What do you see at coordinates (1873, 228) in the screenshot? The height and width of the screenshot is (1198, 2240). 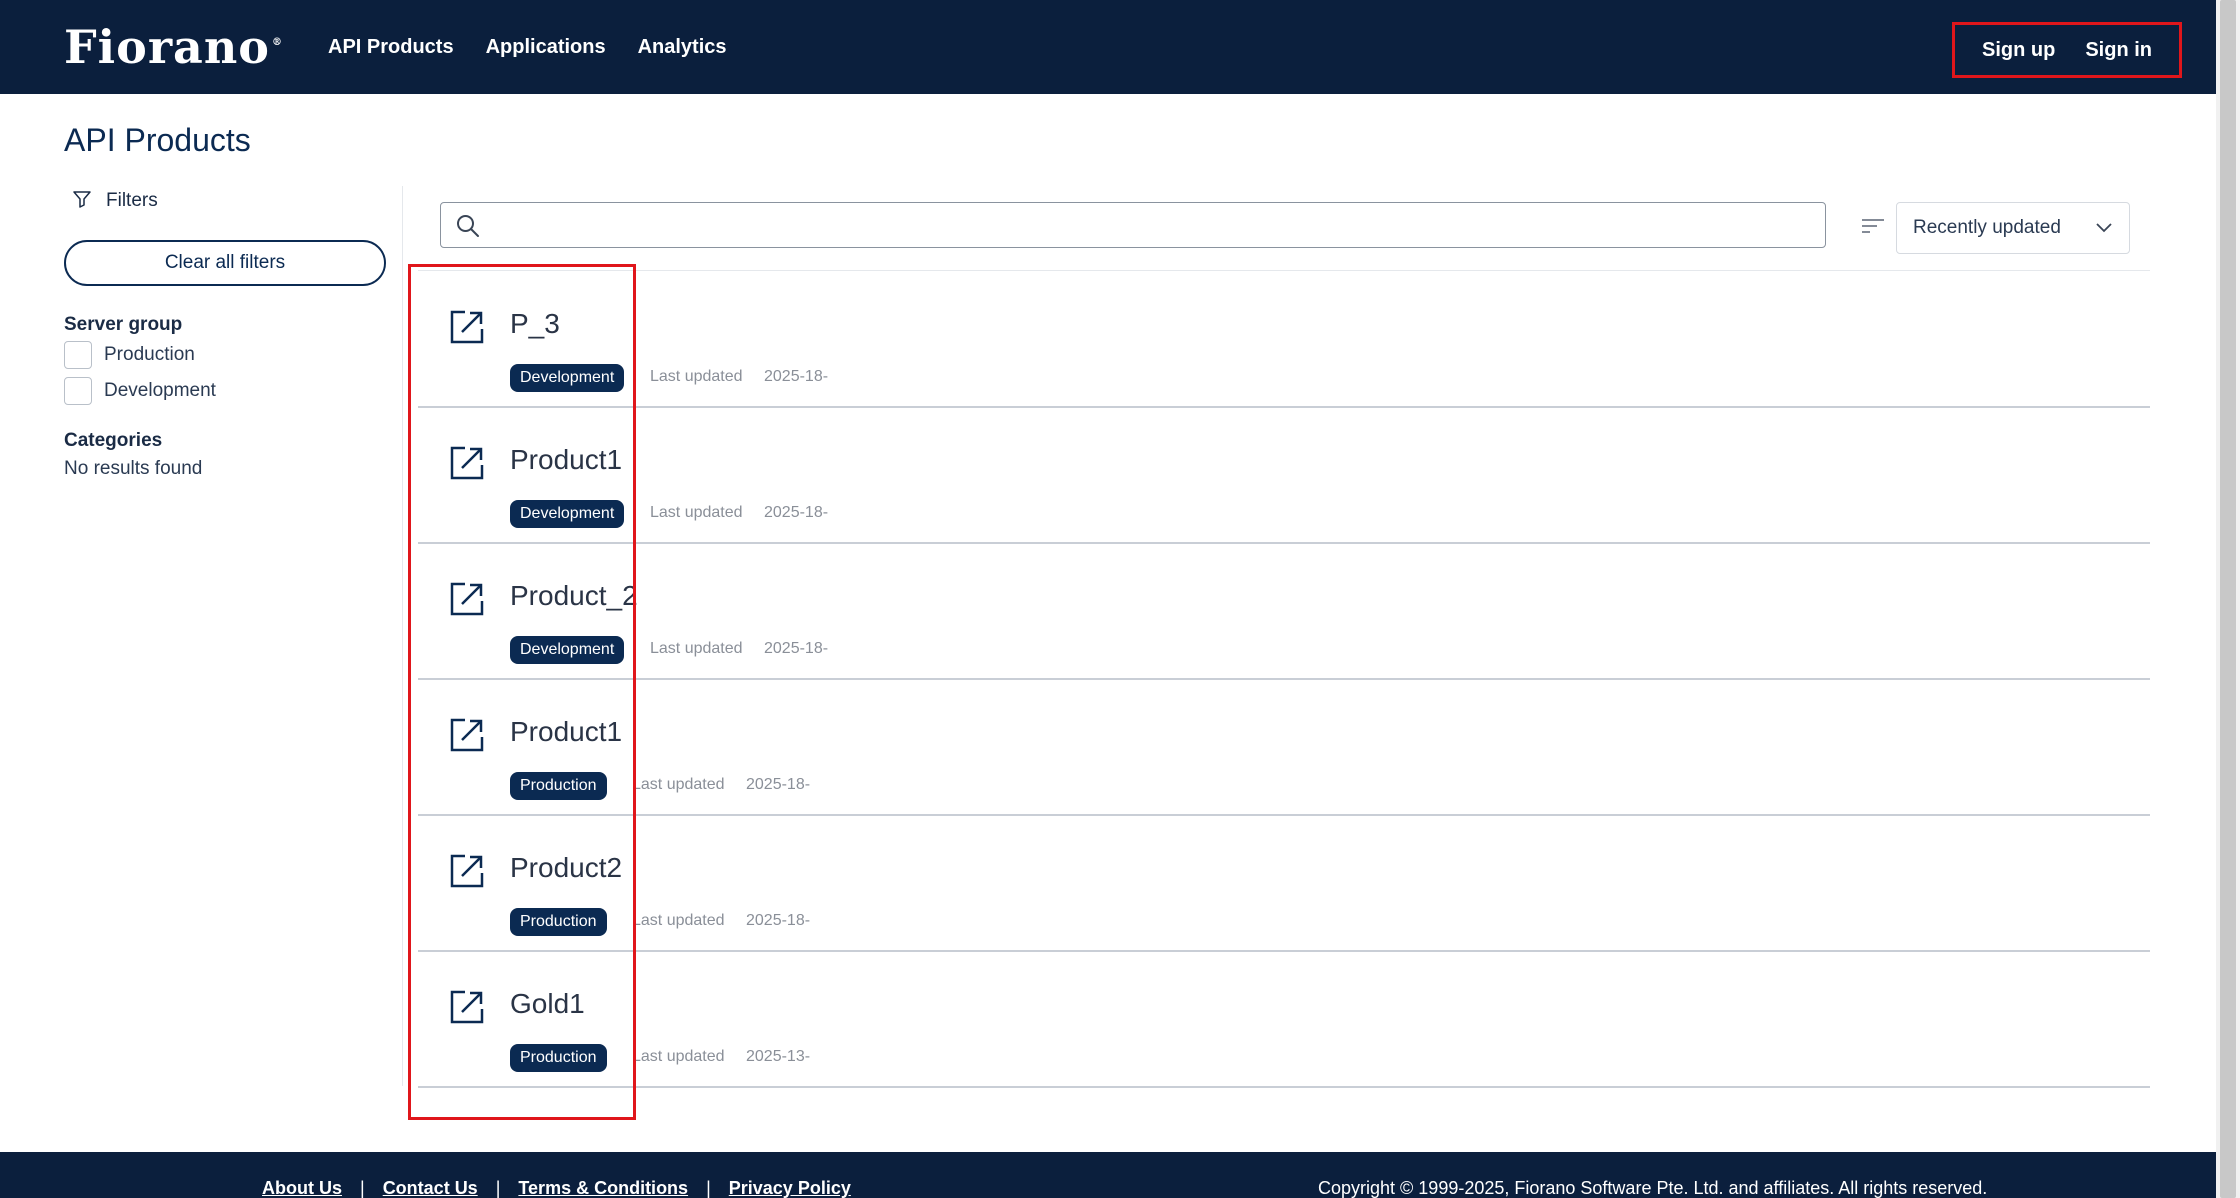 I see `sort-icon` at bounding box center [1873, 228].